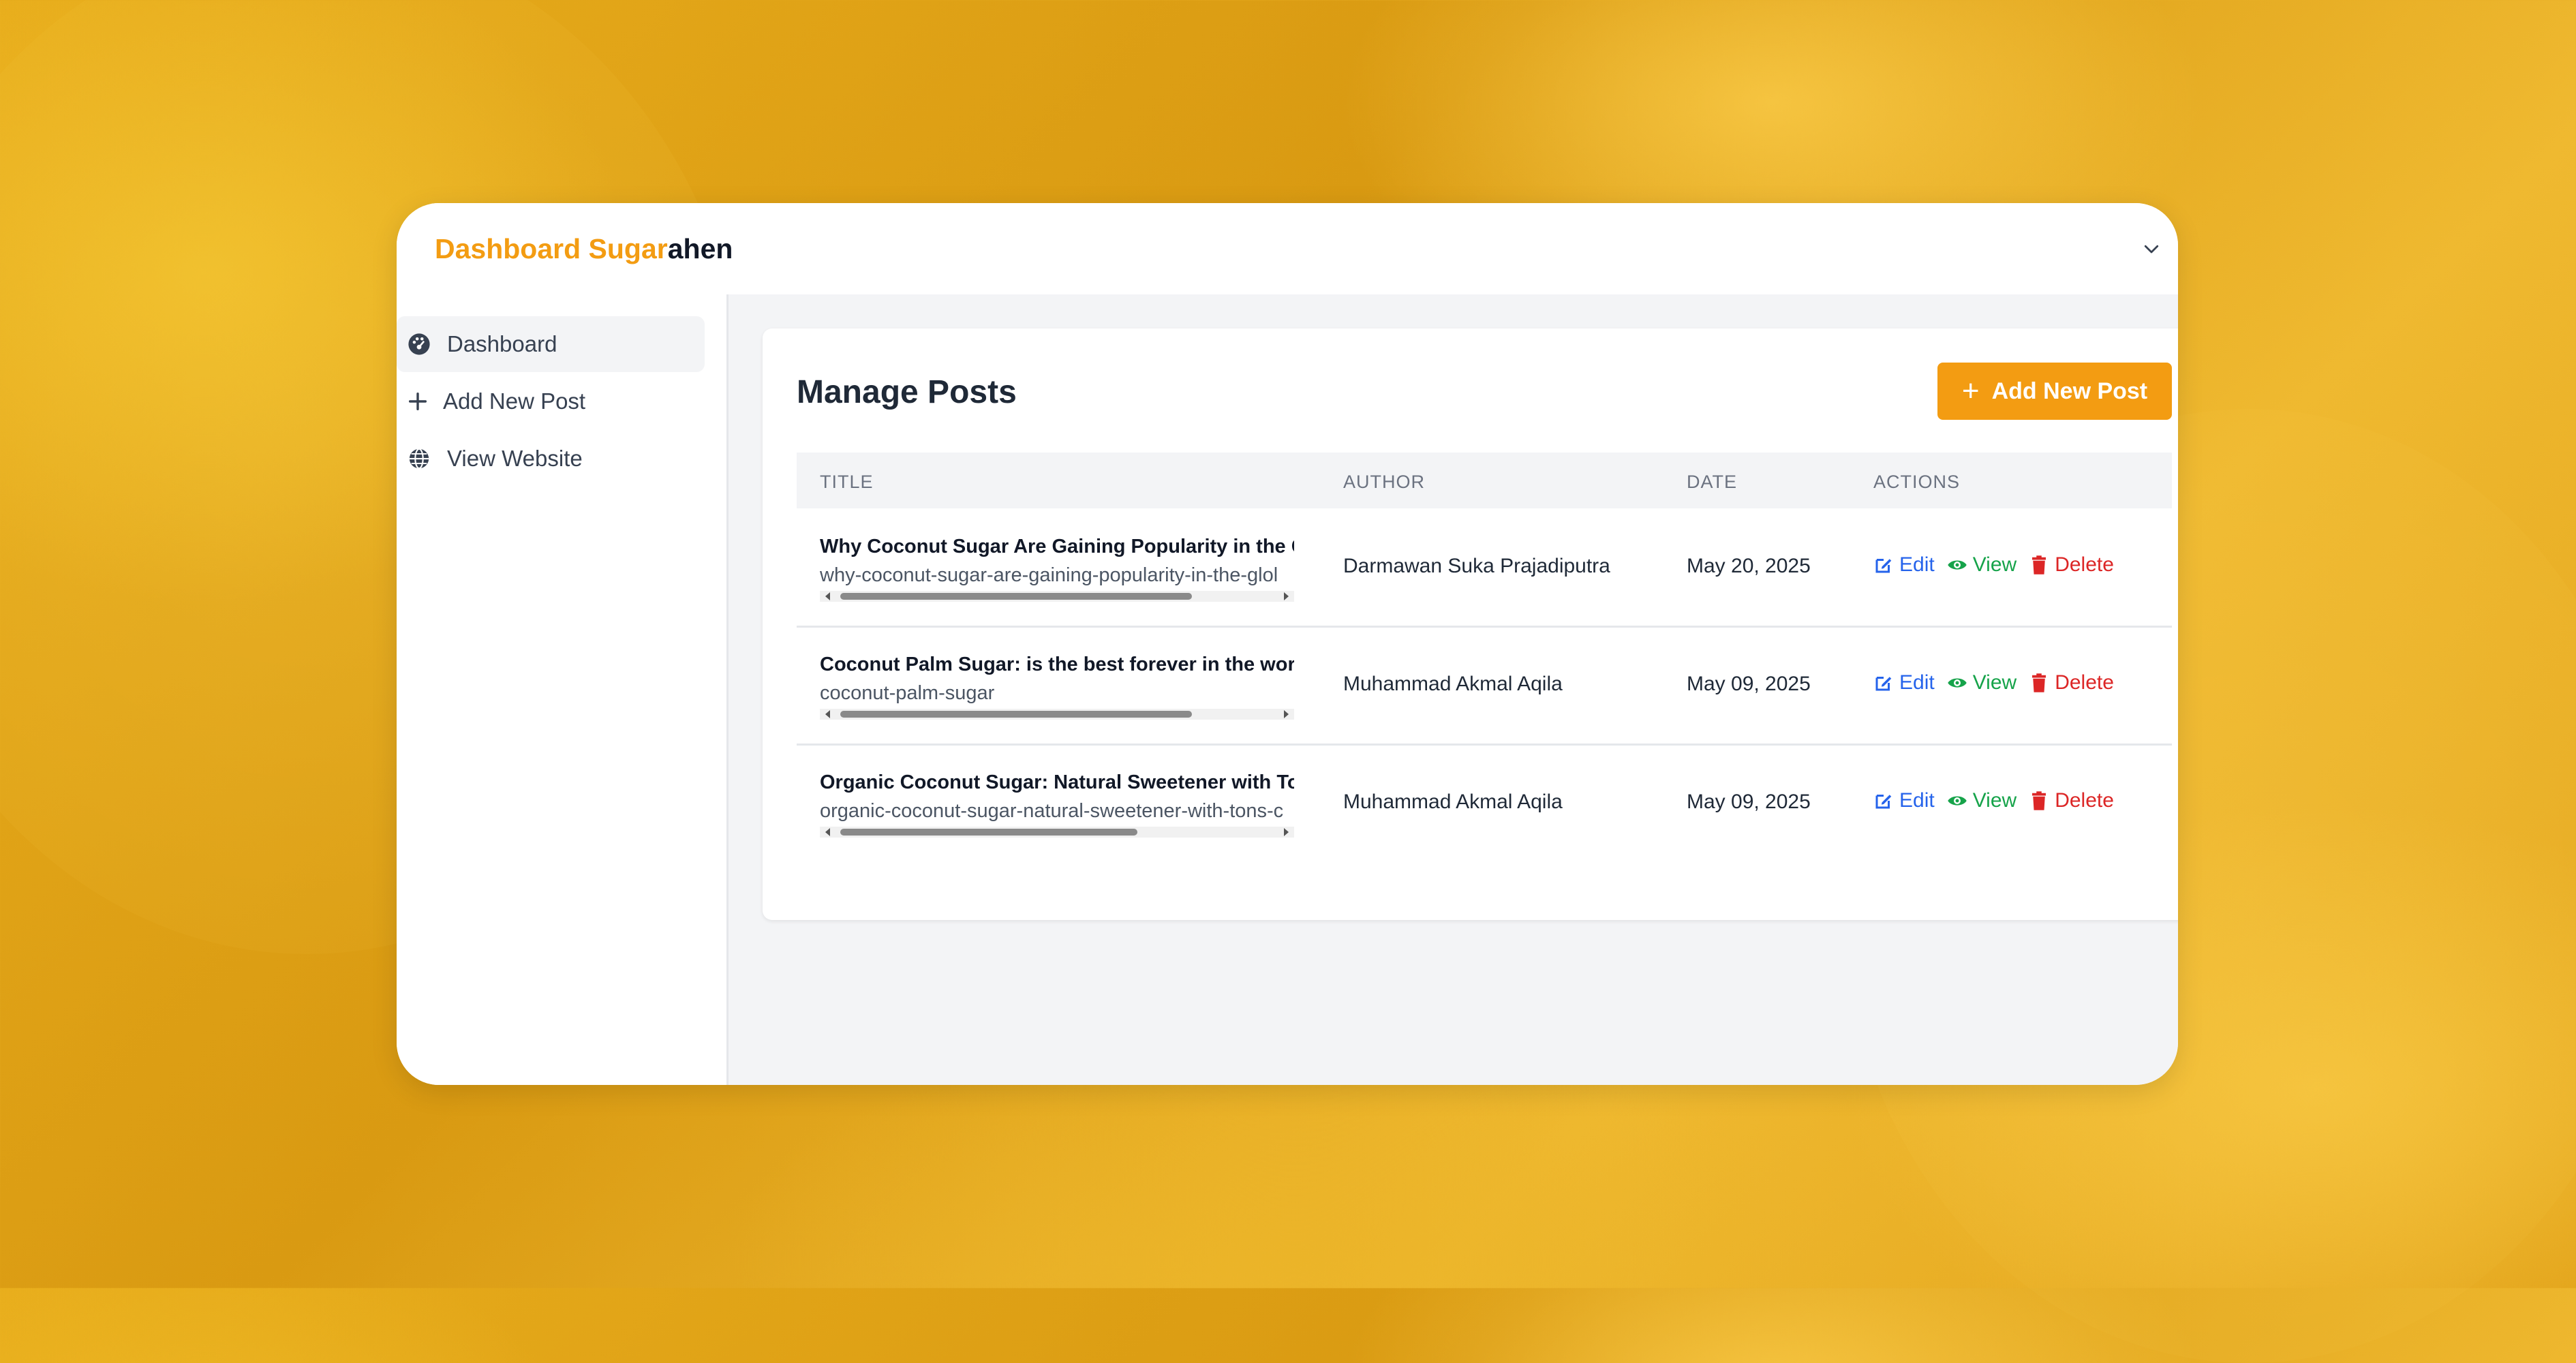 The image size is (2576, 1363). Describe the element at coordinates (1713, 482) in the screenshot. I see `column-header-date: DATE` at that location.